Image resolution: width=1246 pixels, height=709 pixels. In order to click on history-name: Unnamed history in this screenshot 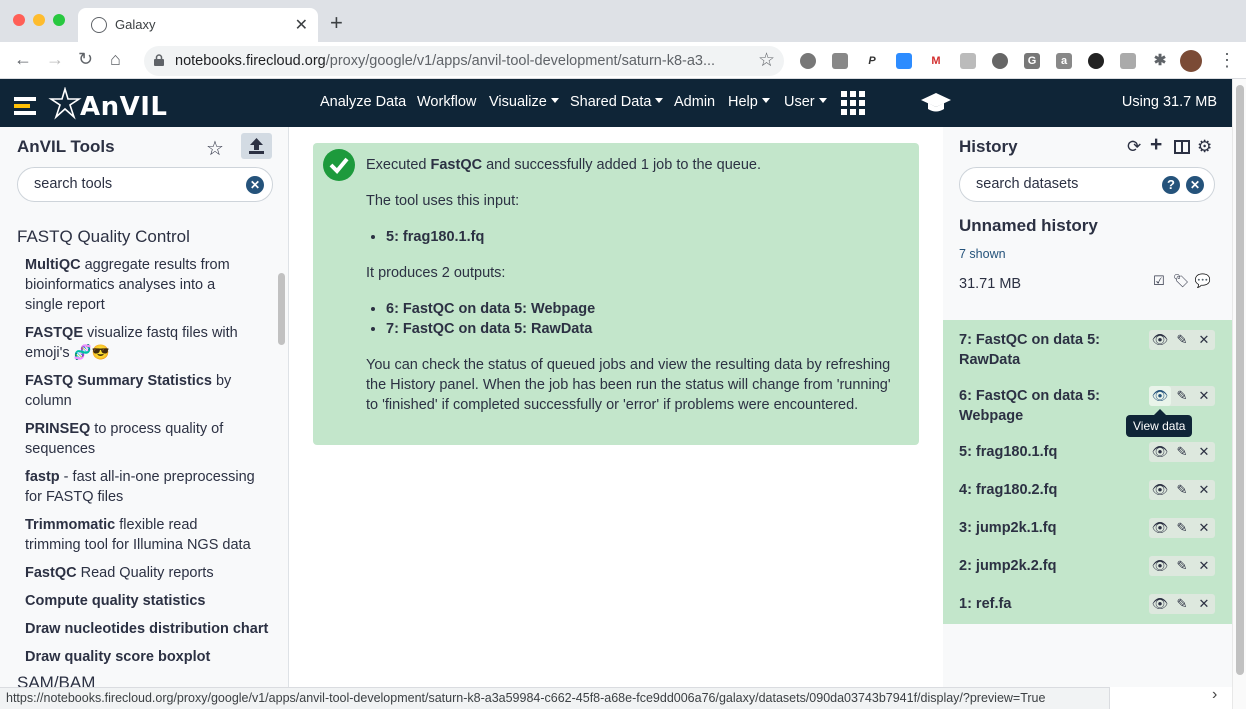, I will do `click(1028, 226)`.